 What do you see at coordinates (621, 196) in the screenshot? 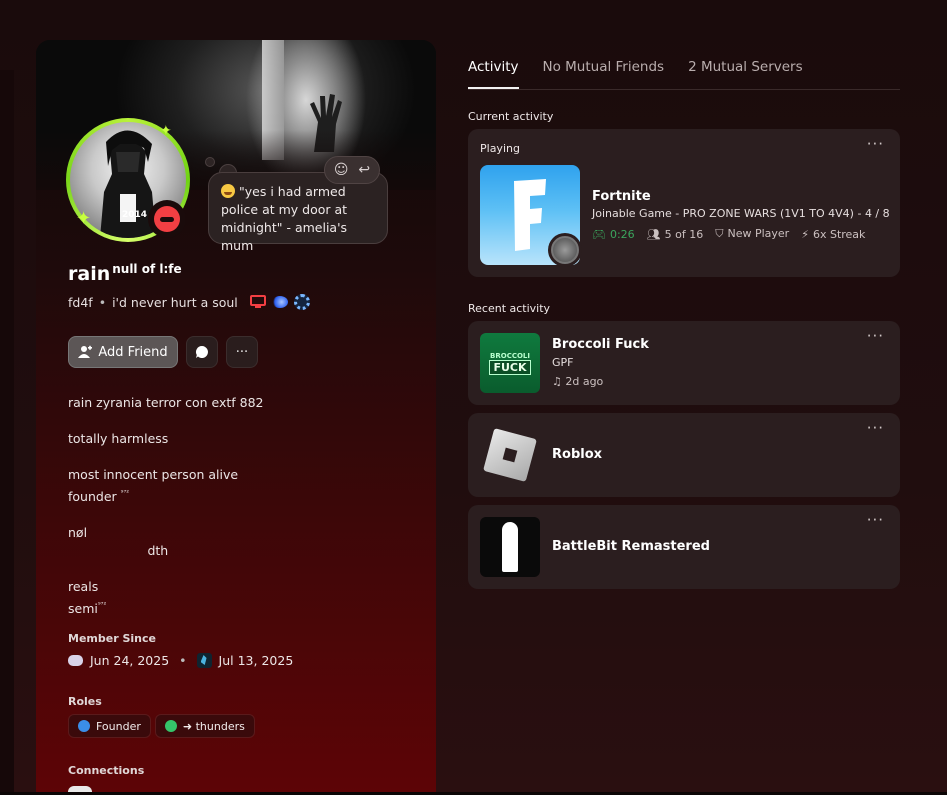
I see `activity-game-title: Fortnite` at bounding box center [621, 196].